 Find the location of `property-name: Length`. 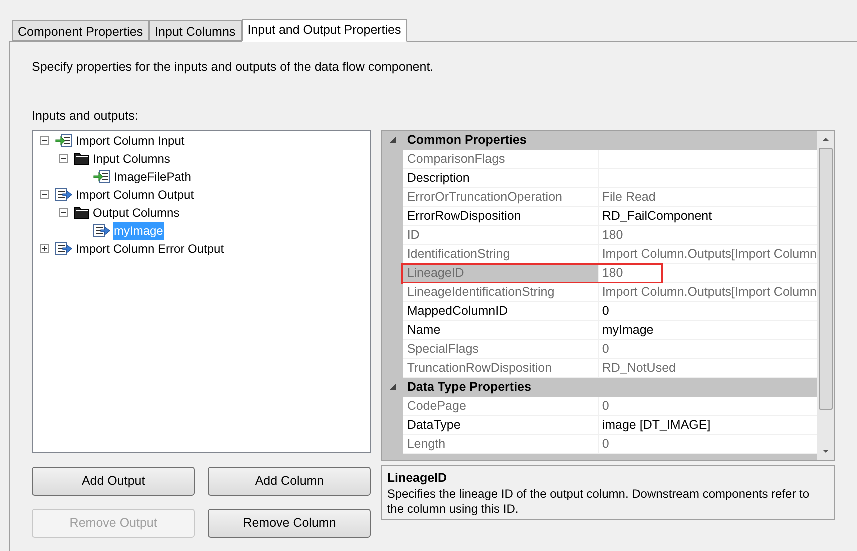

property-name: Length is located at coordinates (501, 443).